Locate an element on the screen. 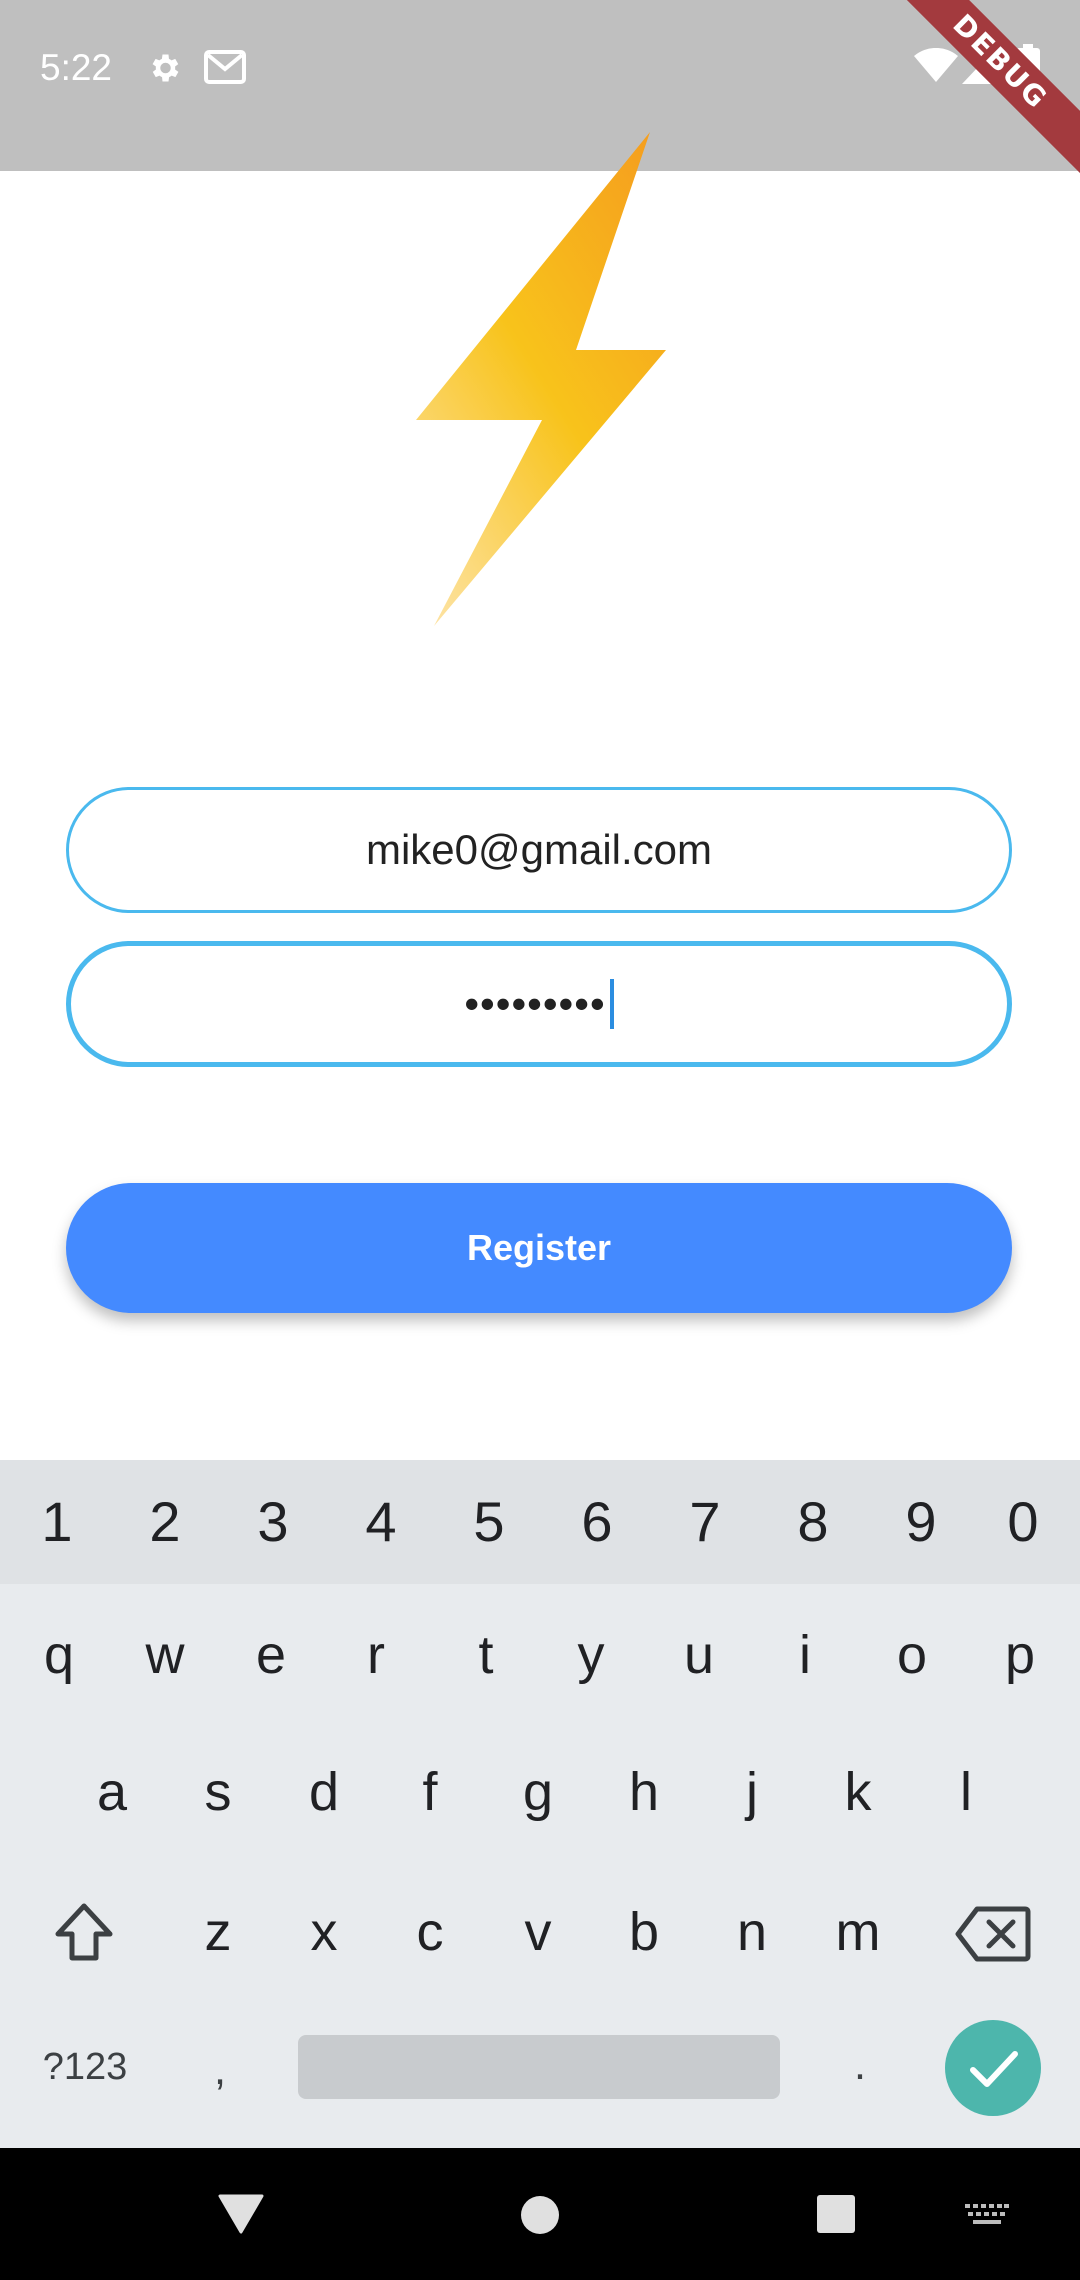 Image resolution: width=1080 pixels, height=2280 pixels. password-field: ••••••••• is located at coordinates (539, 1004).